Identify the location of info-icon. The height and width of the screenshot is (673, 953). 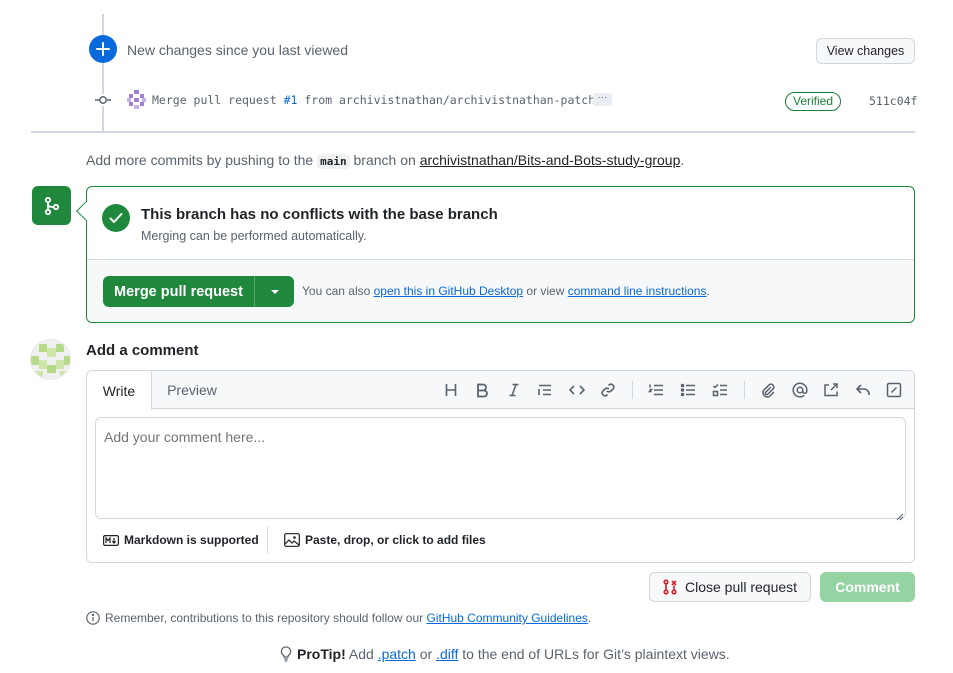
(93, 618).